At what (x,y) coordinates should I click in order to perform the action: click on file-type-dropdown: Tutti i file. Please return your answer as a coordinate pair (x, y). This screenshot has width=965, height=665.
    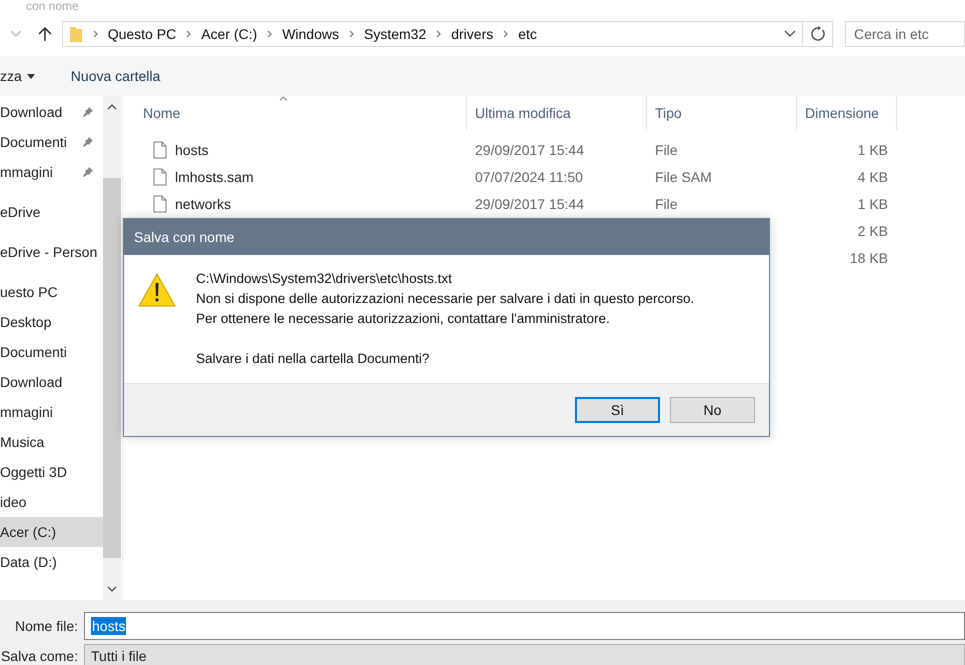
    Looking at the image, I should click on (524, 654).